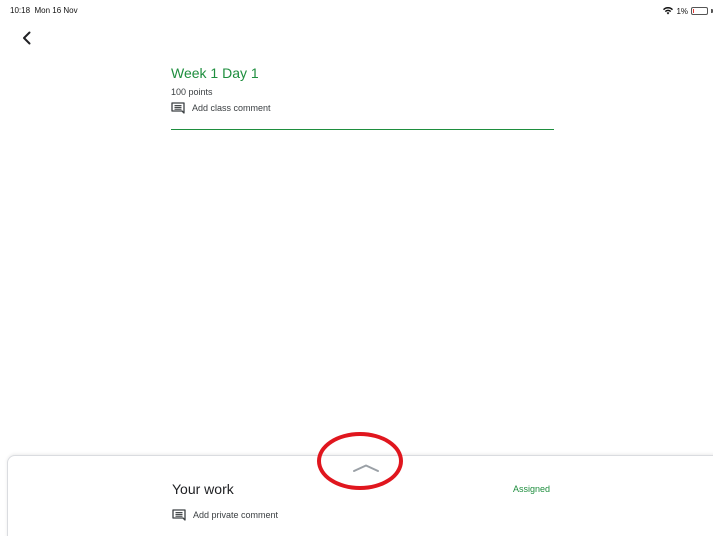 This screenshot has width=713, height=536. I want to click on add-private-comment-button: Add private comment, so click(225, 515).